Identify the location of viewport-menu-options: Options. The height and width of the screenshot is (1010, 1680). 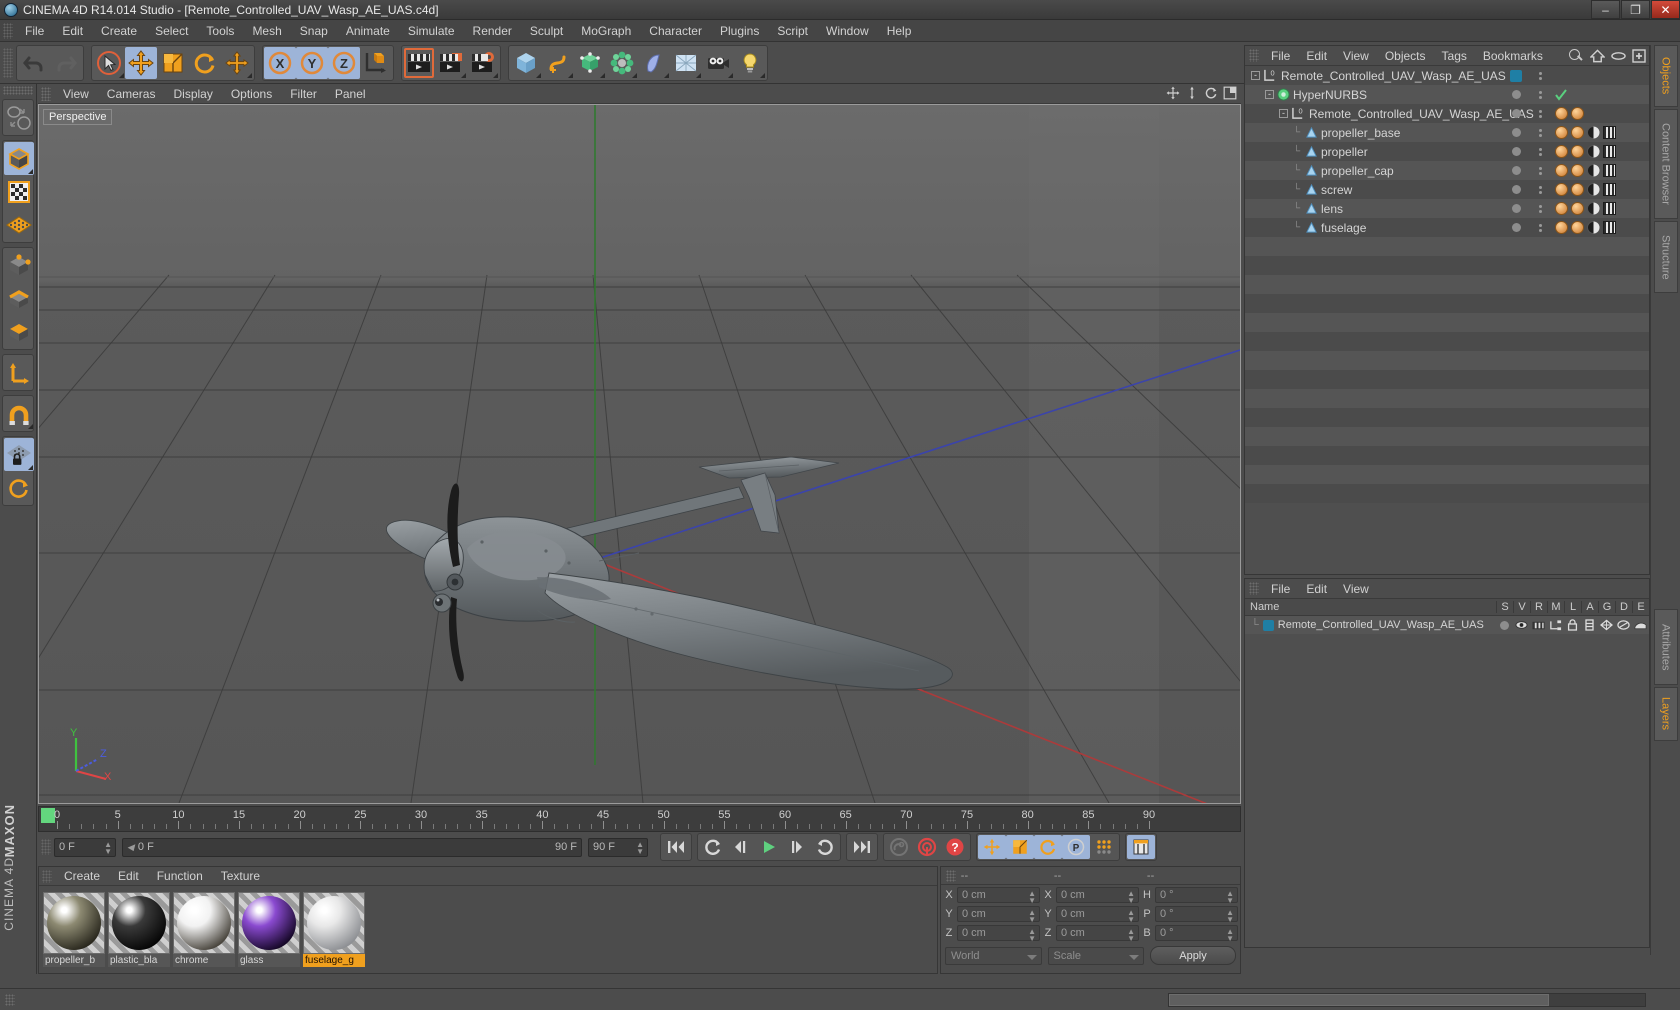
(251, 94).